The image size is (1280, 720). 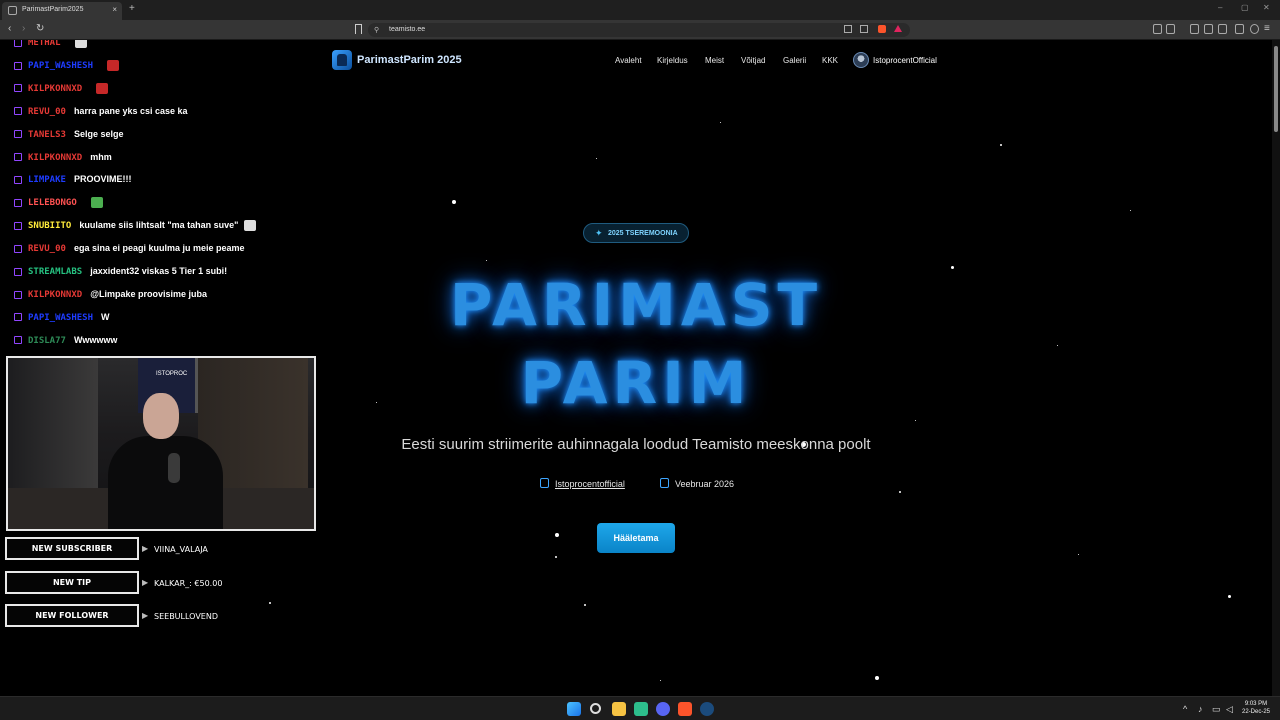 I want to click on wallet-icon, so click(x=1157, y=29).